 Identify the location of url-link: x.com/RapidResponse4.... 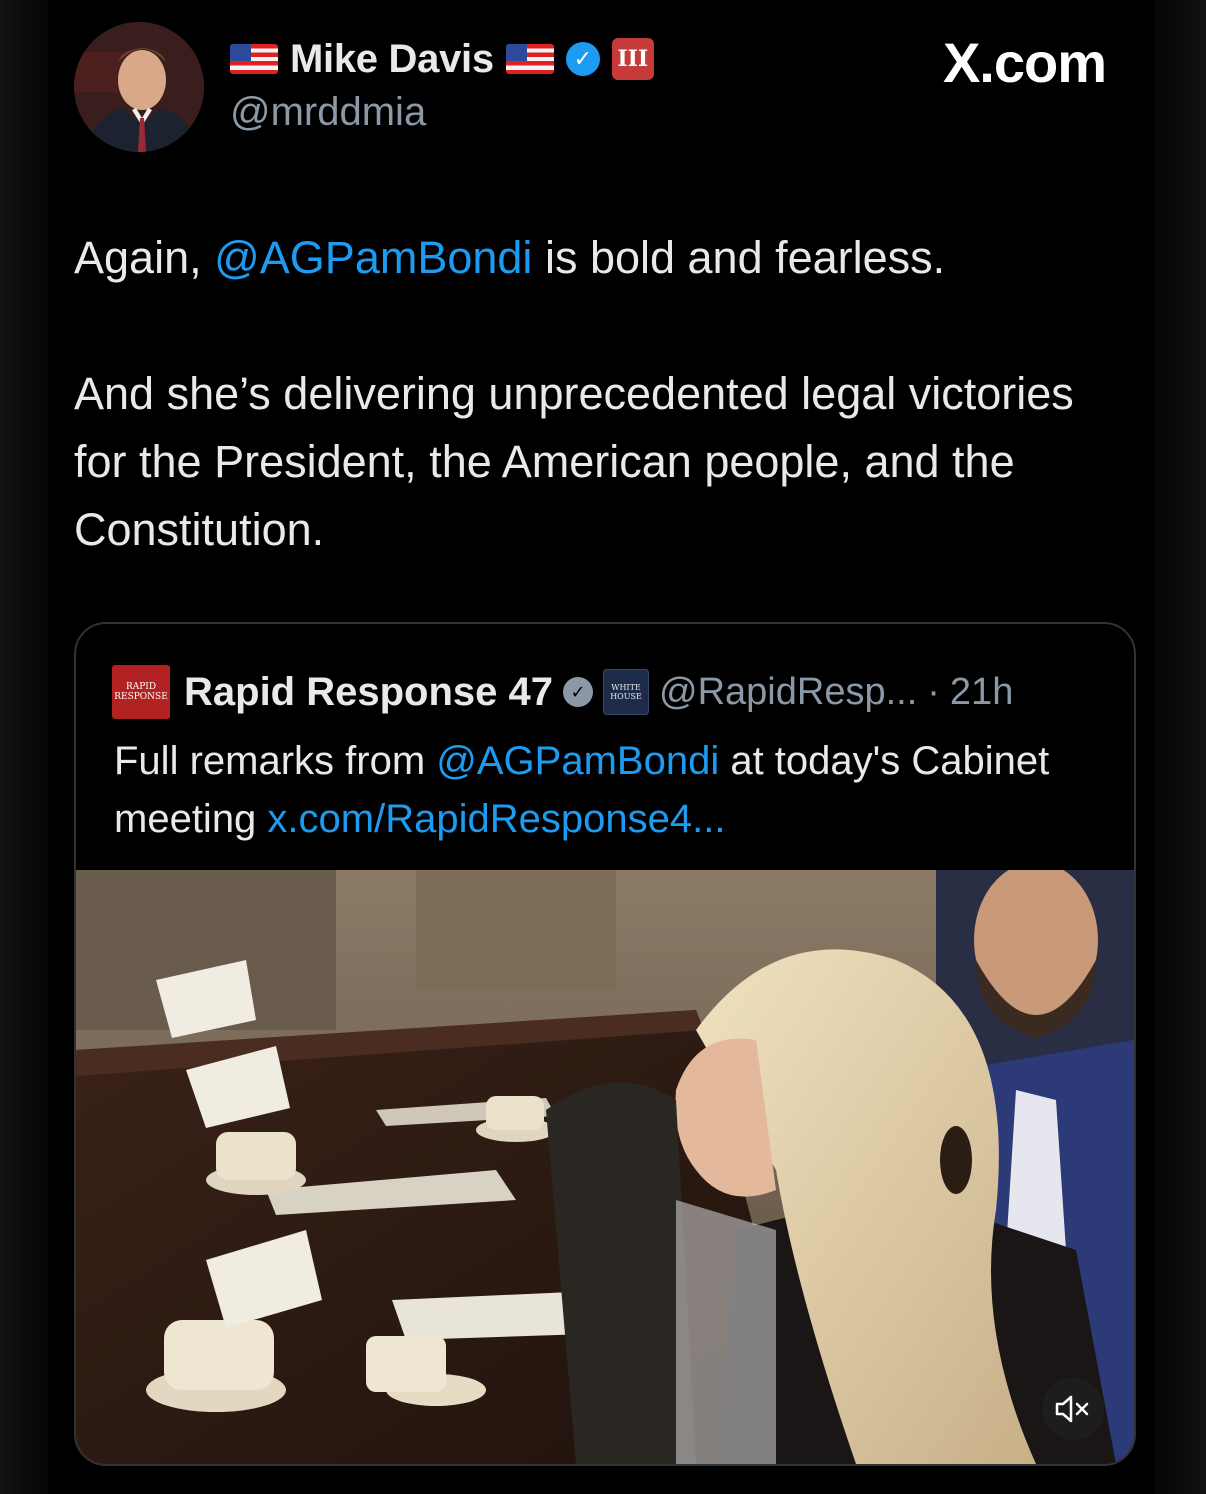
(496, 819).